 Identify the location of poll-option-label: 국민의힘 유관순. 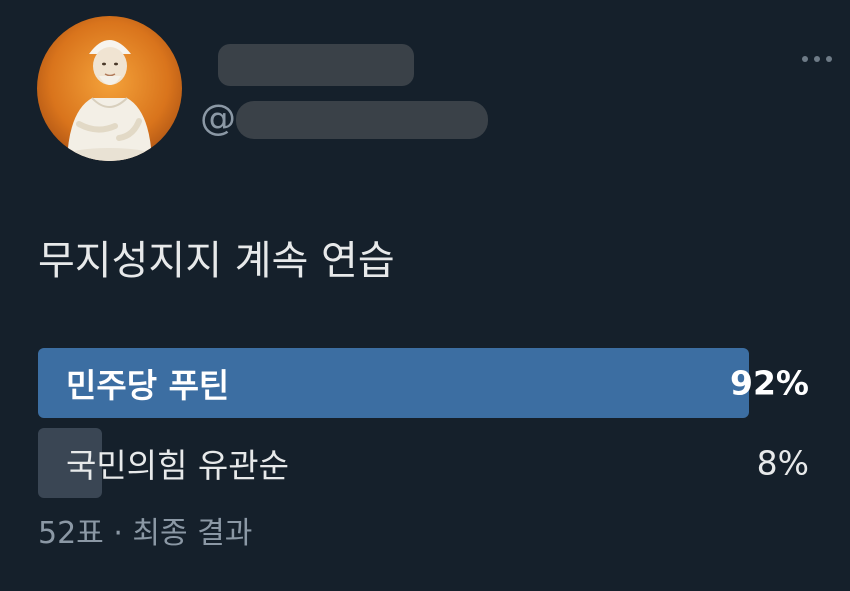
(178, 465).